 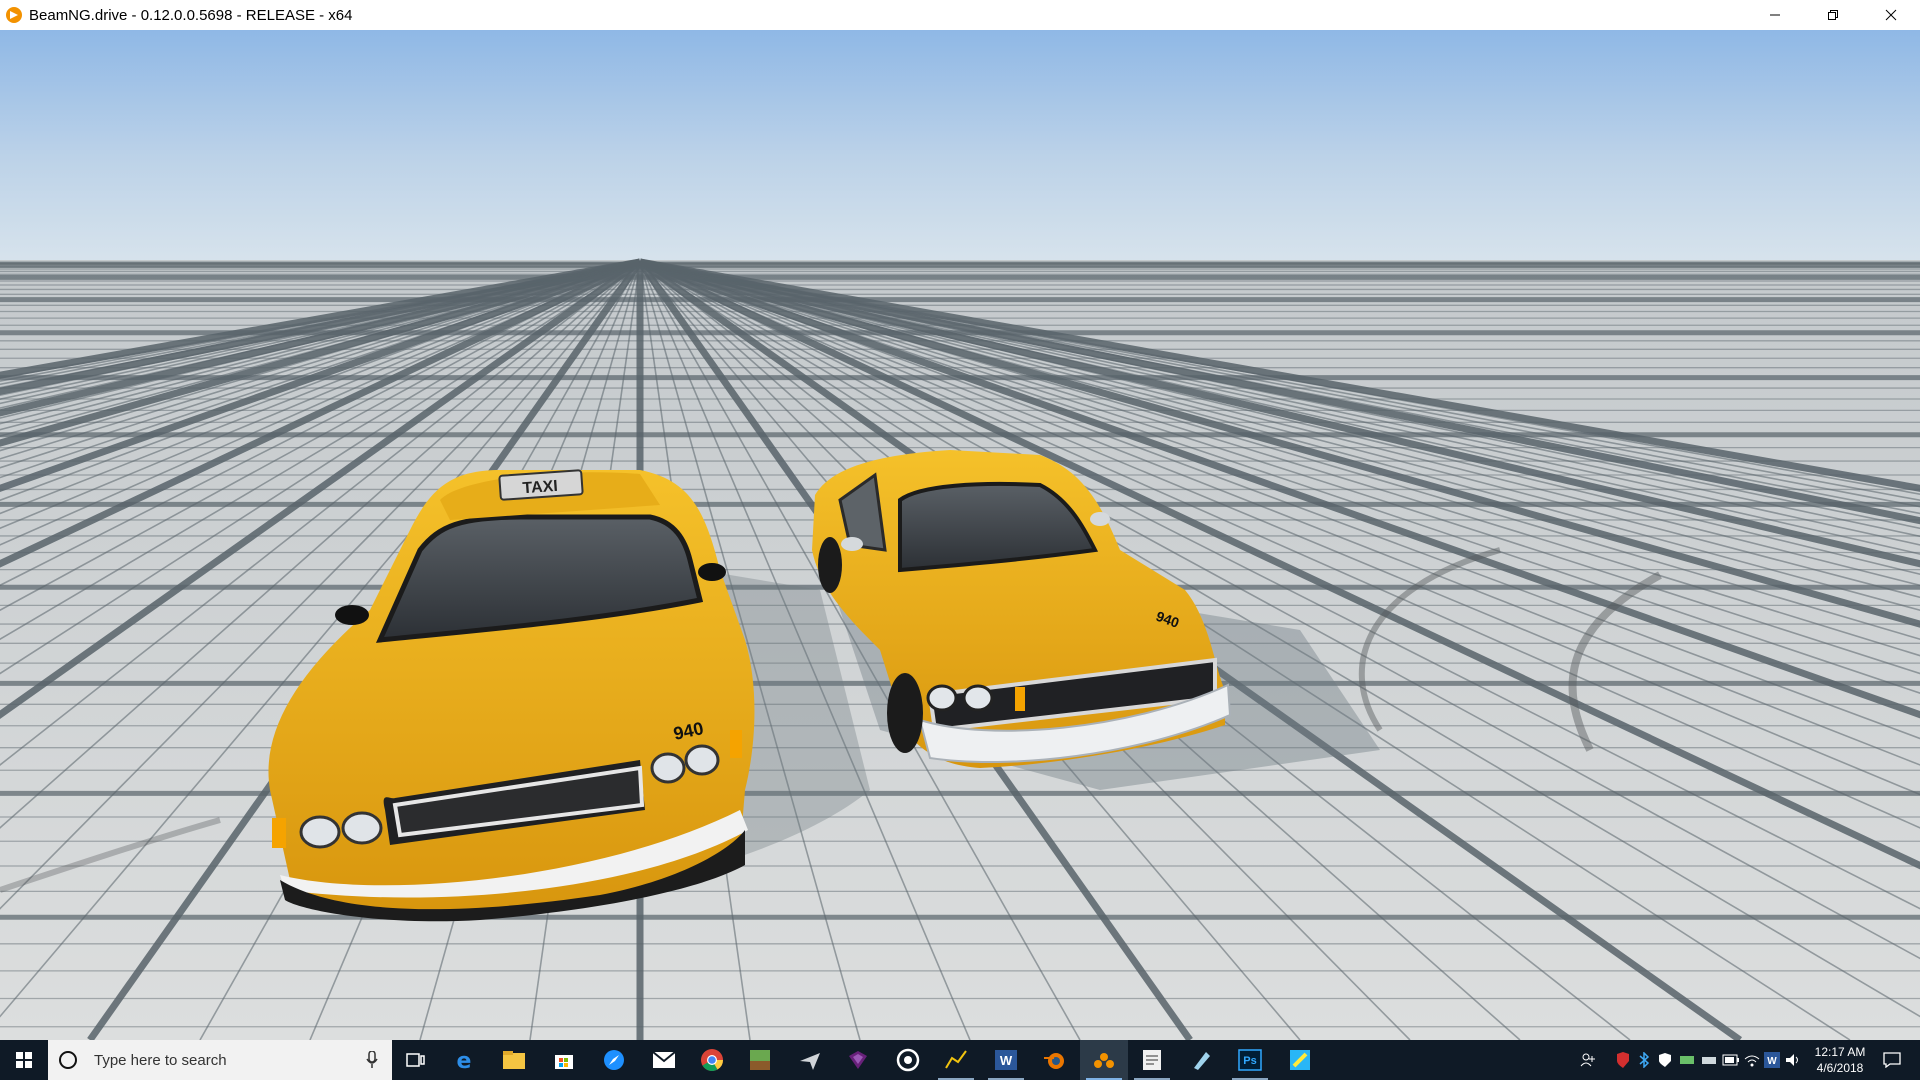 I want to click on microphone-icon, so click(x=372, y=1060).